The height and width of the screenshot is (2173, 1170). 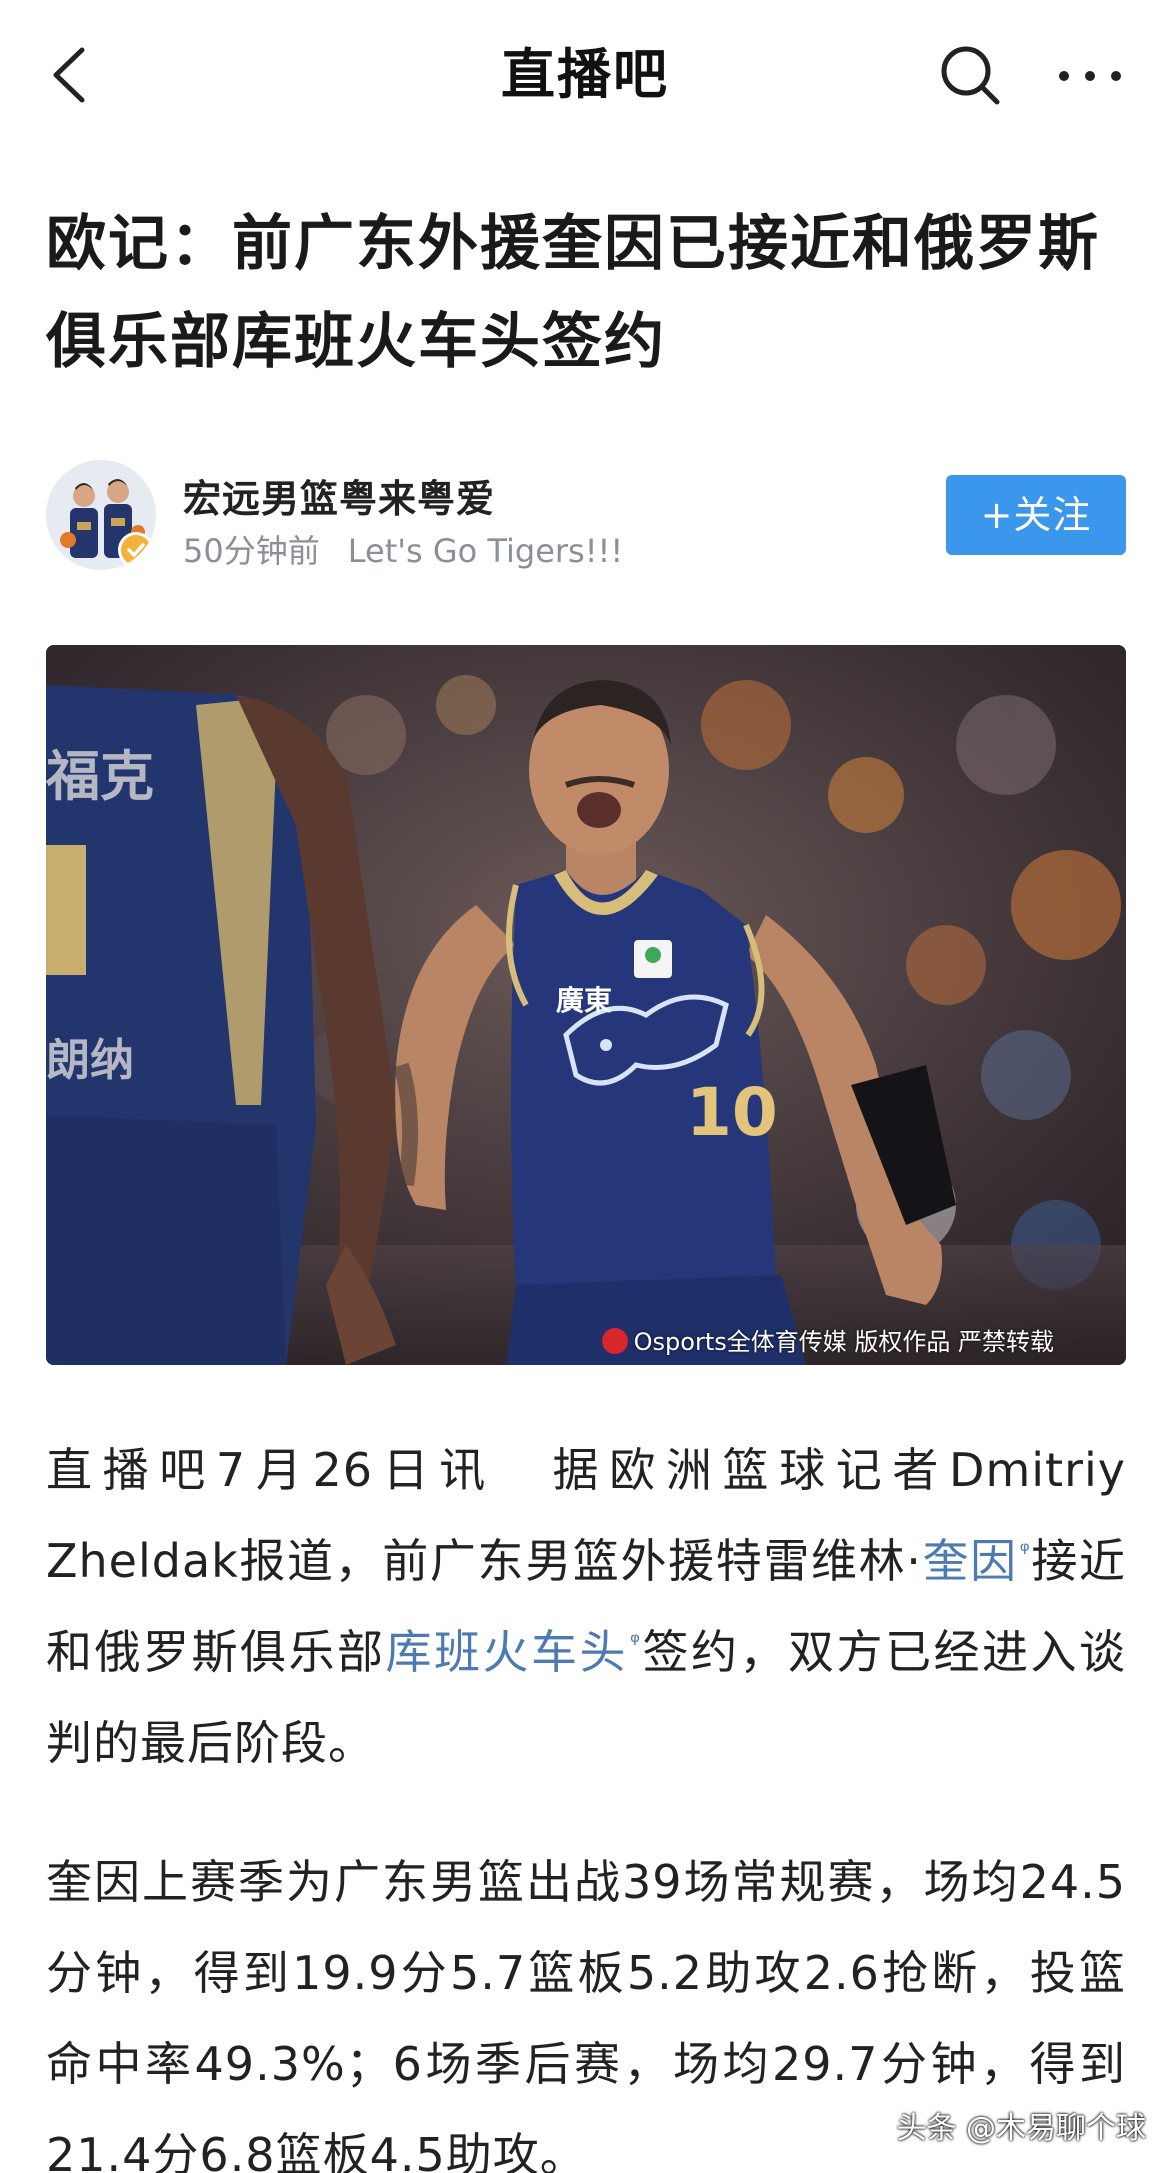 What do you see at coordinates (485, 551) in the screenshot?
I see `author-slogan: Let's Go Tigers!!!` at bounding box center [485, 551].